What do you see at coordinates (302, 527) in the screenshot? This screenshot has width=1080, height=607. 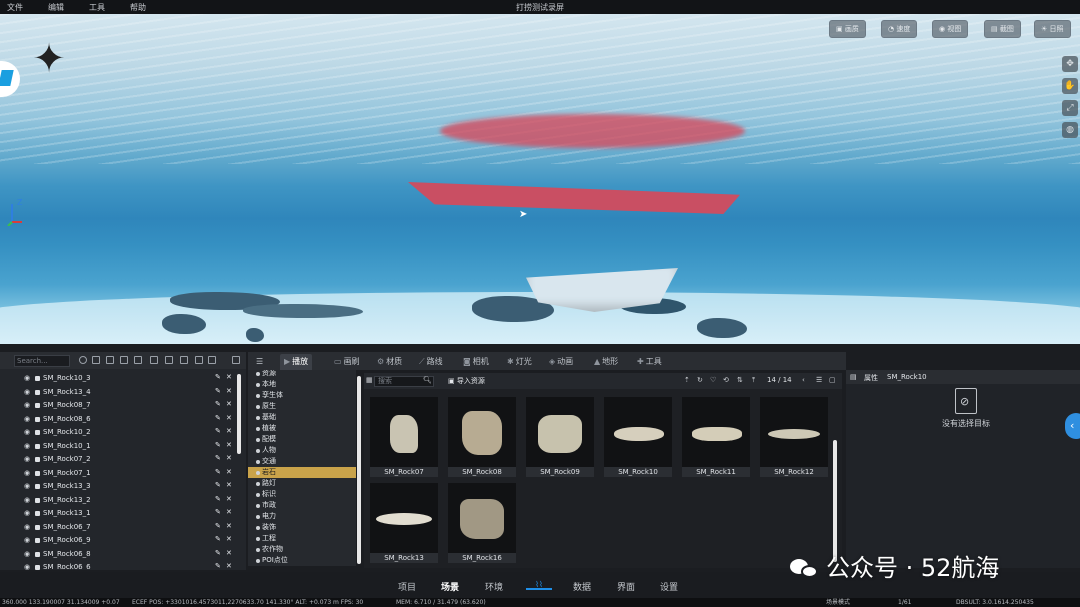 I see `tree-item: 装饰` at bounding box center [302, 527].